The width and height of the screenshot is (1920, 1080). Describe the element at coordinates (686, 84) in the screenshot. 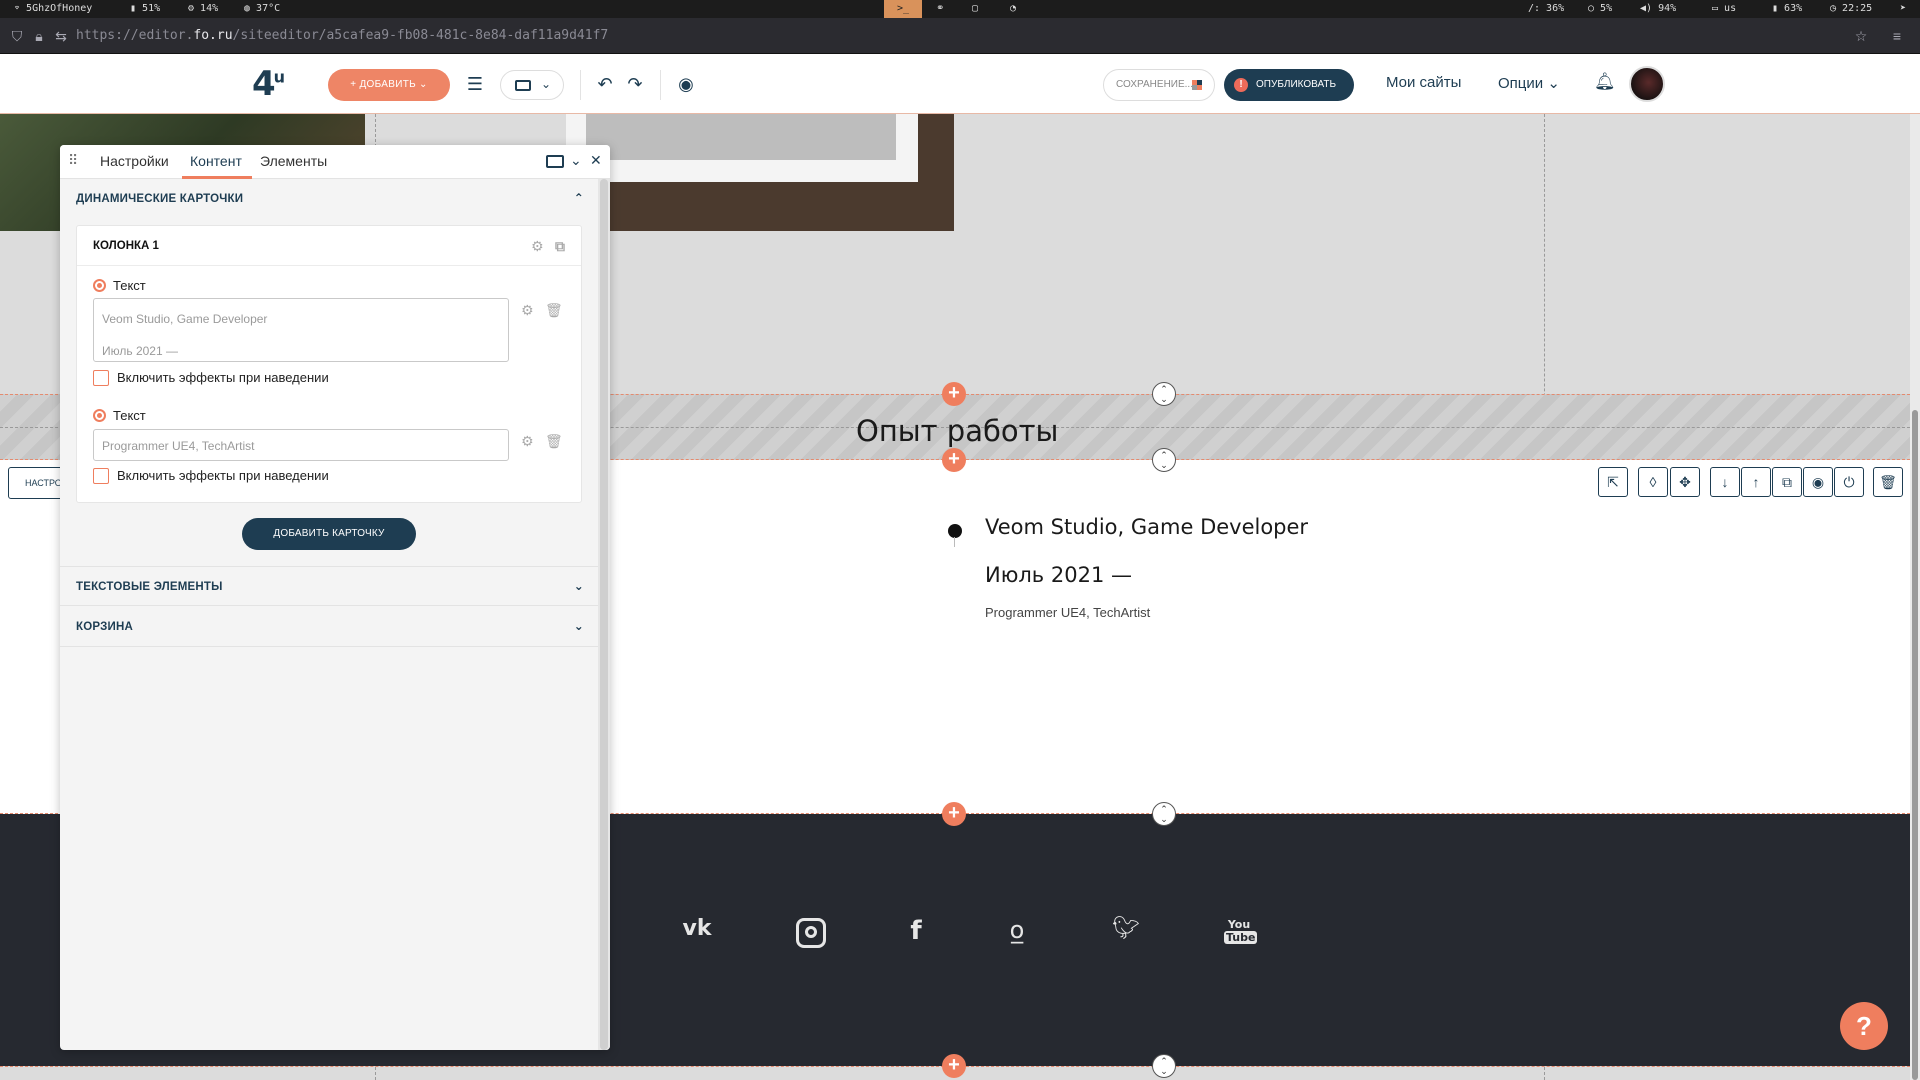

I see `preview-eye-icon: ◉` at that location.